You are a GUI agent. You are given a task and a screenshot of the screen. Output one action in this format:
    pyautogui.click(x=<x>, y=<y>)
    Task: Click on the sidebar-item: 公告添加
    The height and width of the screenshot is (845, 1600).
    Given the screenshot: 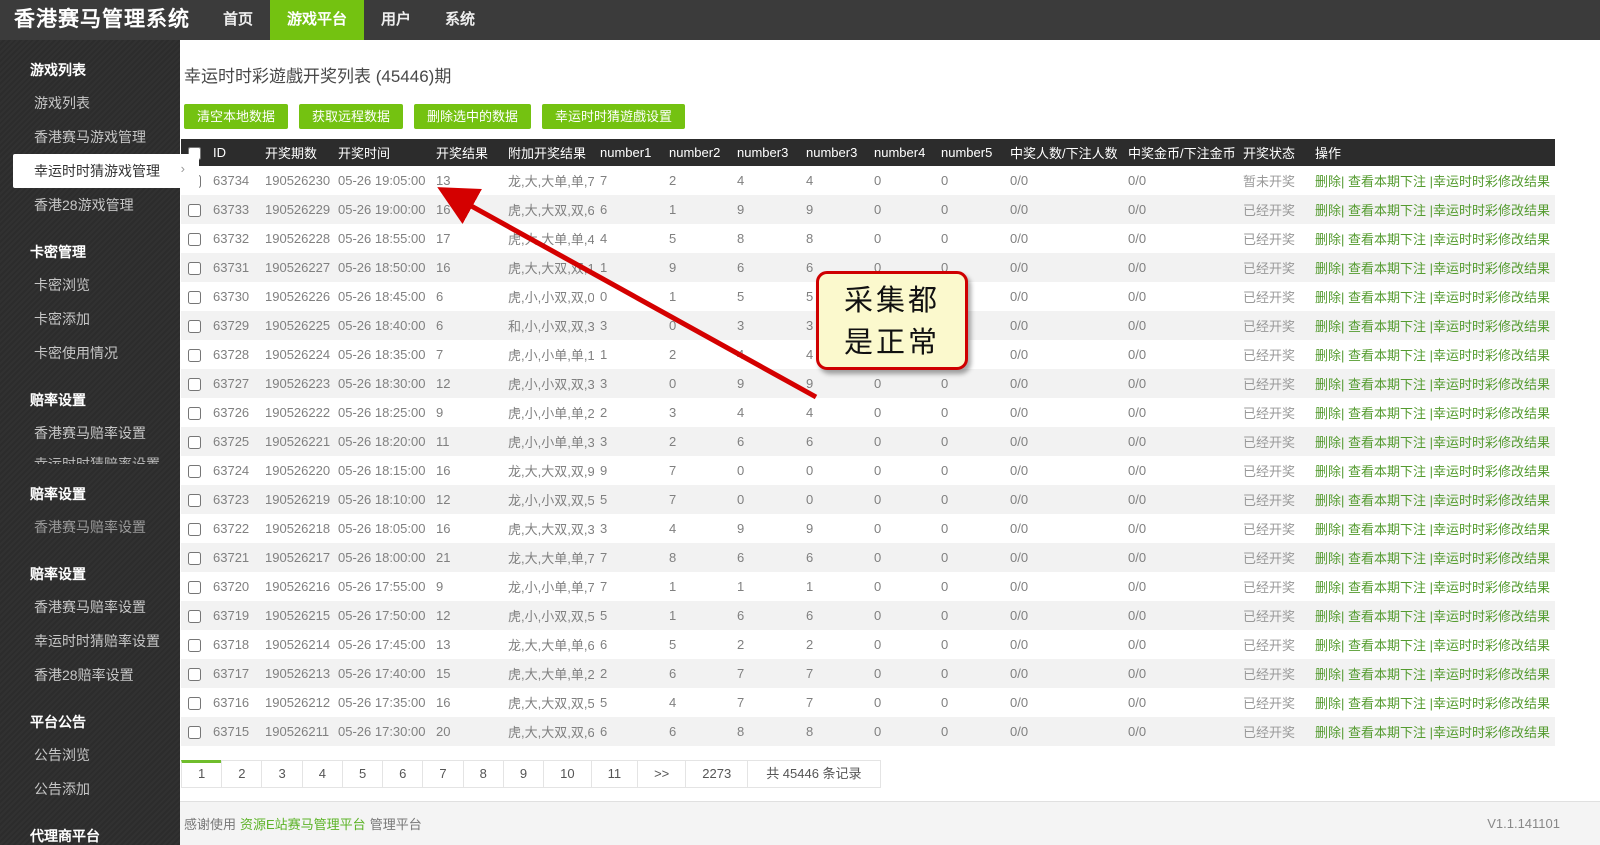 What is the action you would take?
    pyautogui.click(x=90, y=789)
    